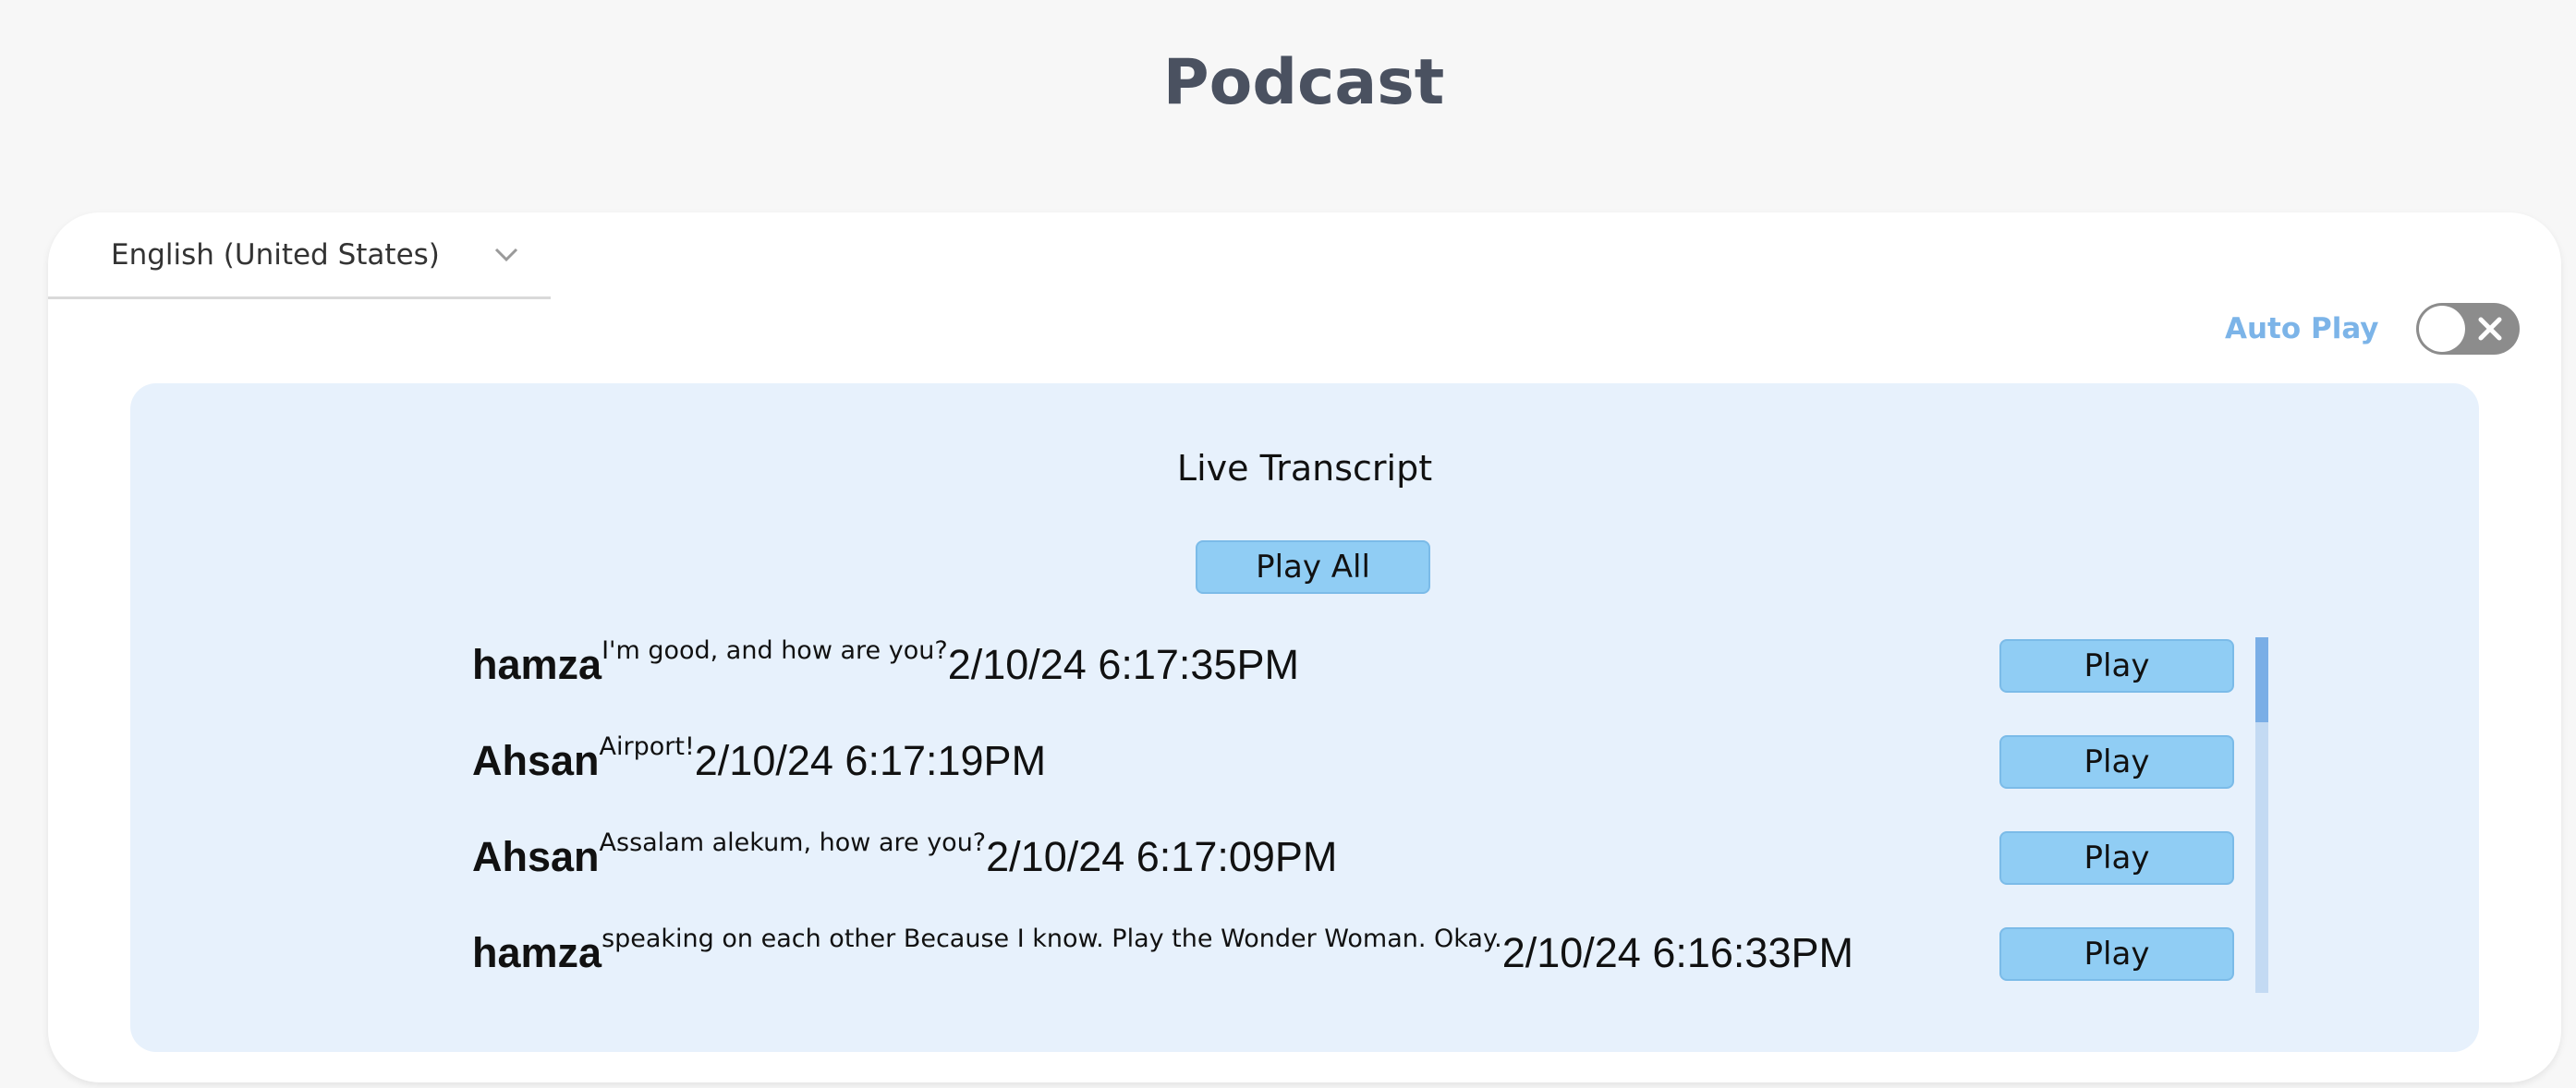 The width and height of the screenshot is (2576, 1088). I want to click on language-select-value: English (United States), so click(275, 254).